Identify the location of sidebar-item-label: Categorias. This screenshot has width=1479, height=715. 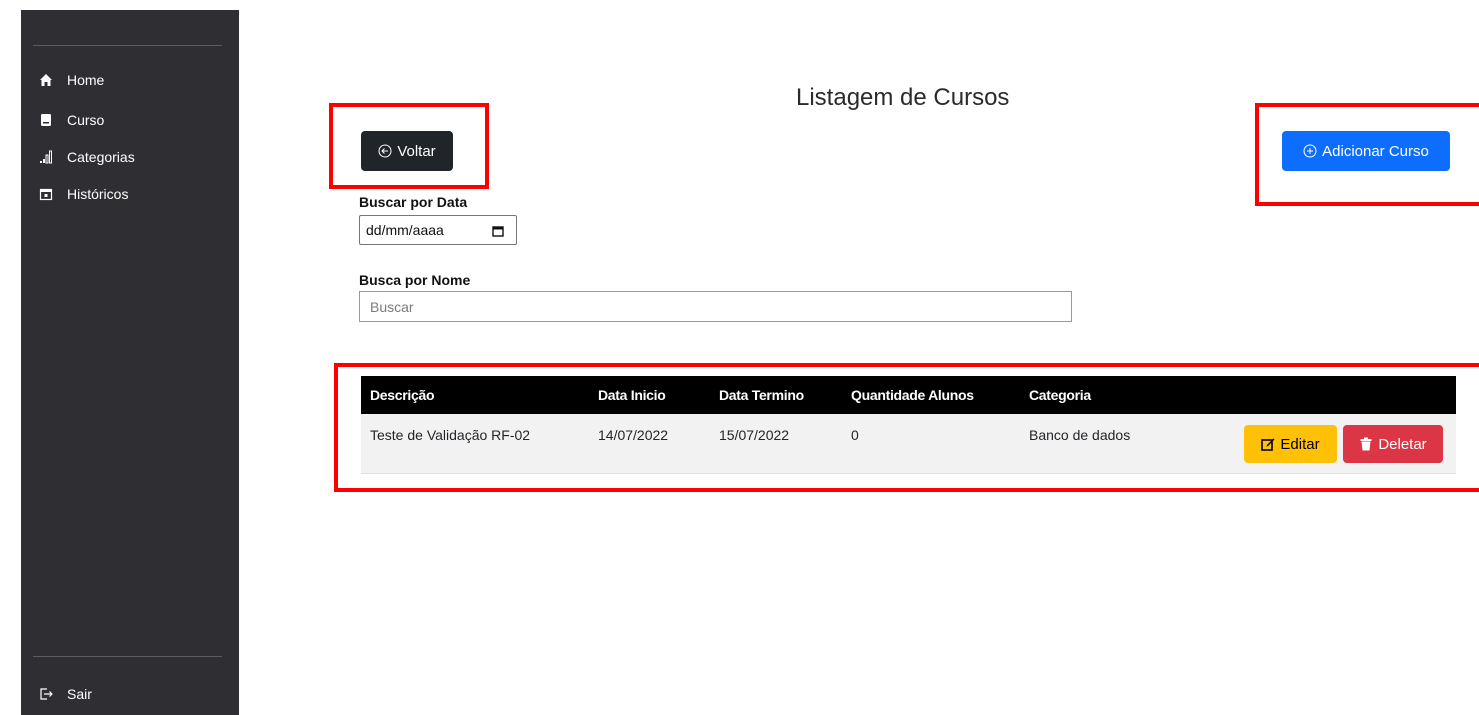
(101, 157).